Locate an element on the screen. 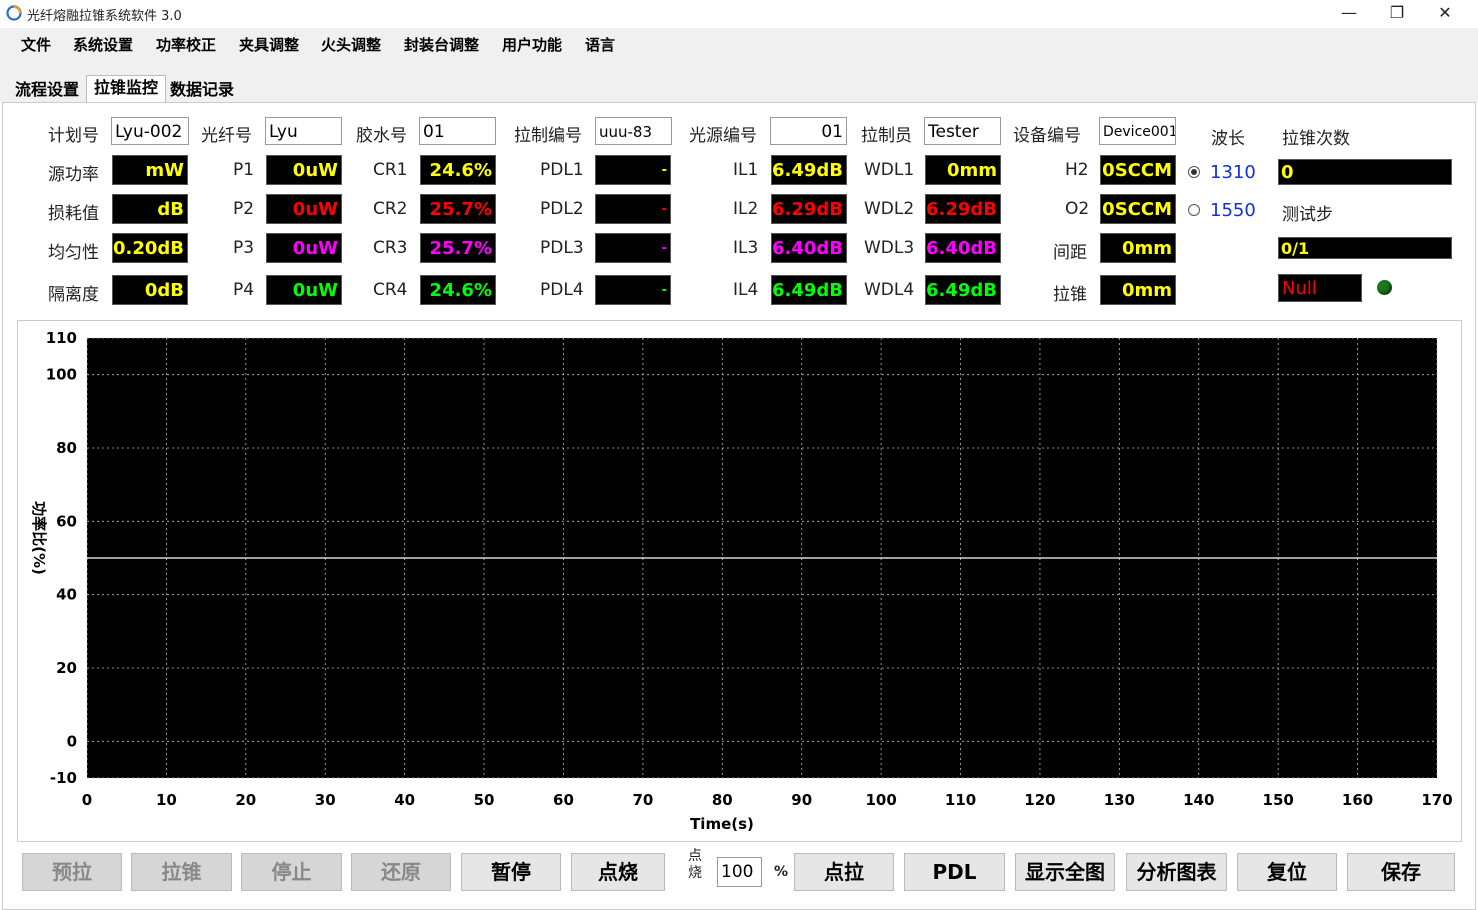  x-axis-label: Time(s) is located at coordinates (722, 824).